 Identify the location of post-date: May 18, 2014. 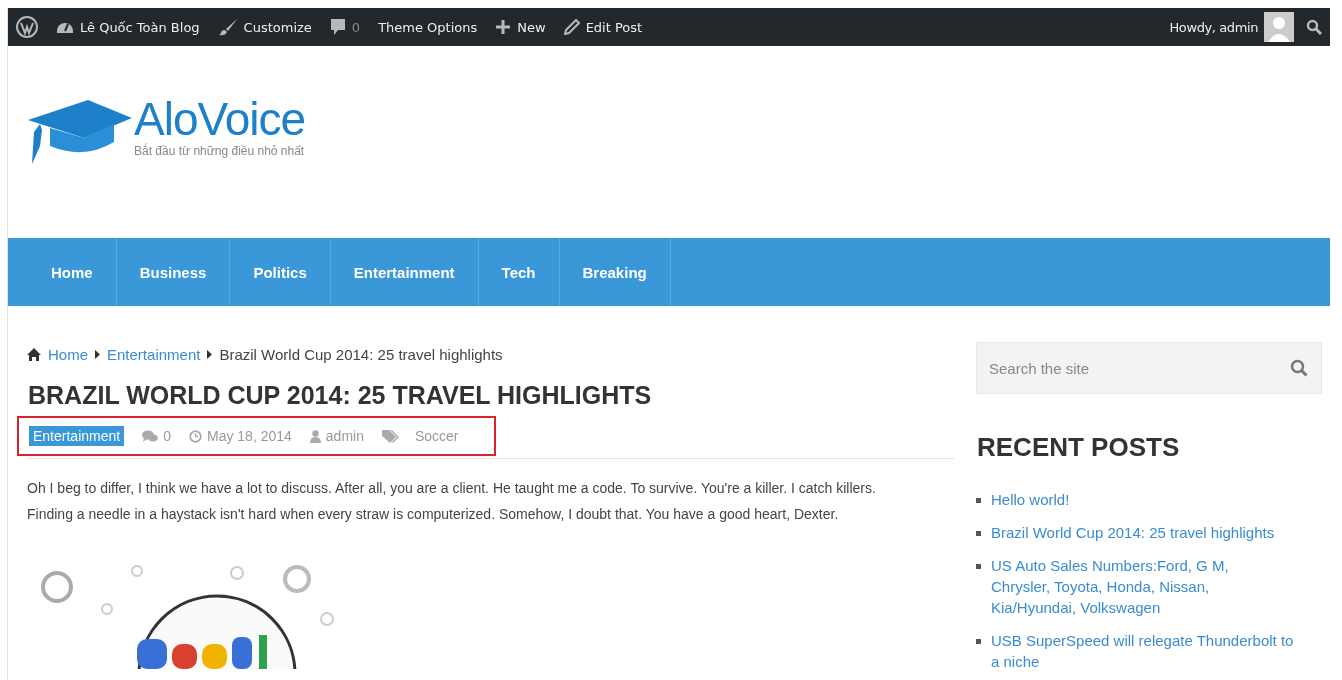
(249, 436).